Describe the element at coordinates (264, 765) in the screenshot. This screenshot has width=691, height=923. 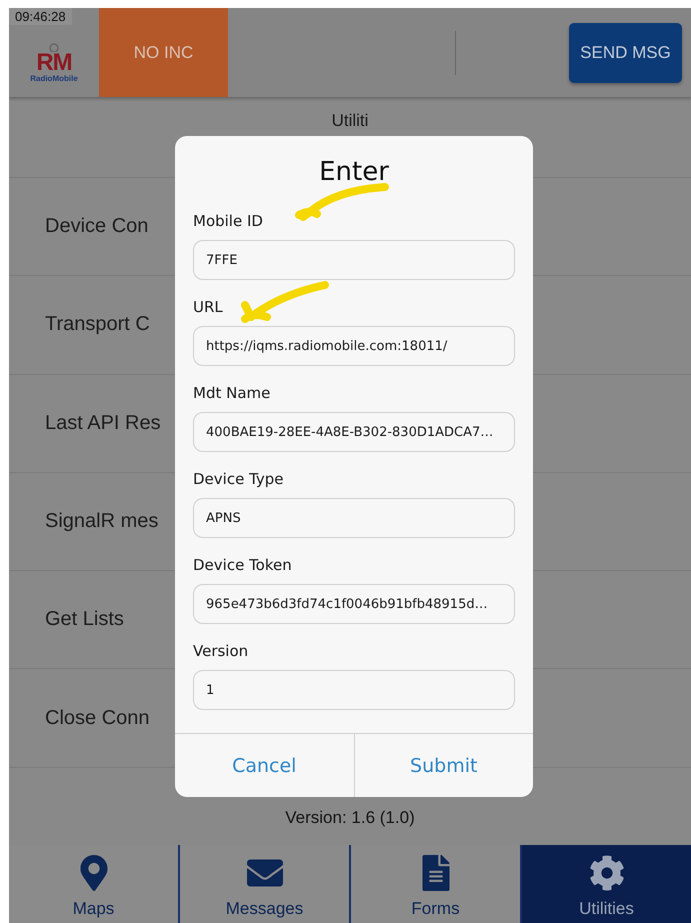
I see `cancel-button: Cancel` at that location.